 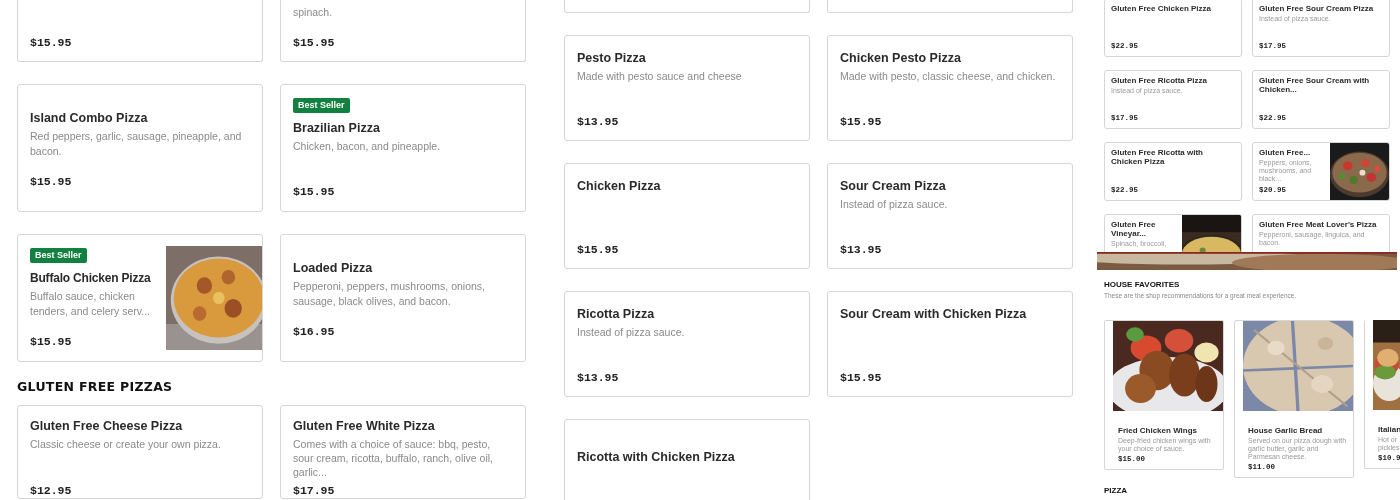 What do you see at coordinates (1317, 8) in the screenshot?
I see `item-name: Gluten Free Sour Cream Pizza` at bounding box center [1317, 8].